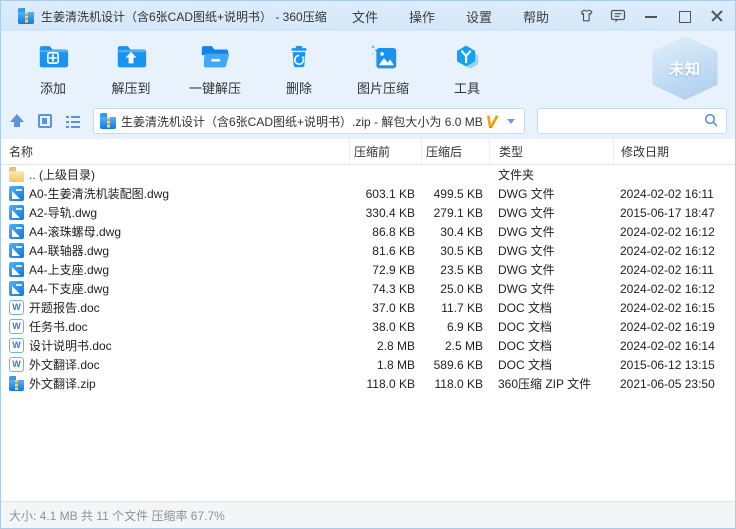 Image resolution: width=736 pixels, height=529 pixels. I want to click on size-before: 1.8 MB, so click(395, 364).